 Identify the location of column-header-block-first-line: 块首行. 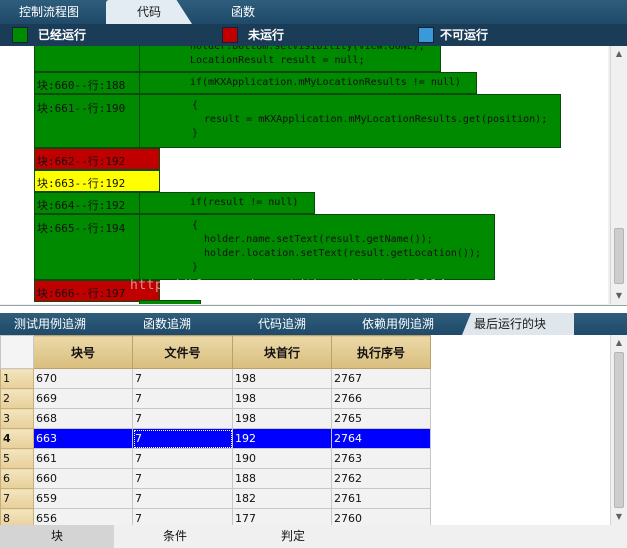
(282, 352).